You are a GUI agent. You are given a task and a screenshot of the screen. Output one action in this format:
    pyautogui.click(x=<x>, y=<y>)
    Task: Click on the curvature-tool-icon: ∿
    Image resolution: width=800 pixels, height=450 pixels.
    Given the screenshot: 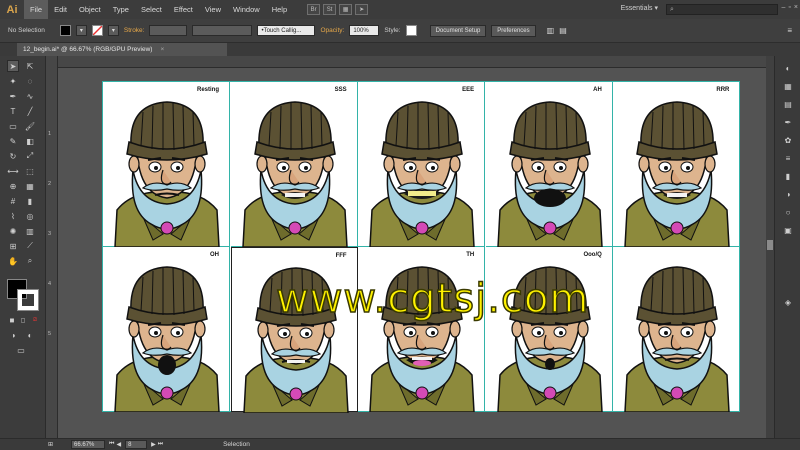 What is the action you would take?
    pyautogui.click(x=30, y=96)
    